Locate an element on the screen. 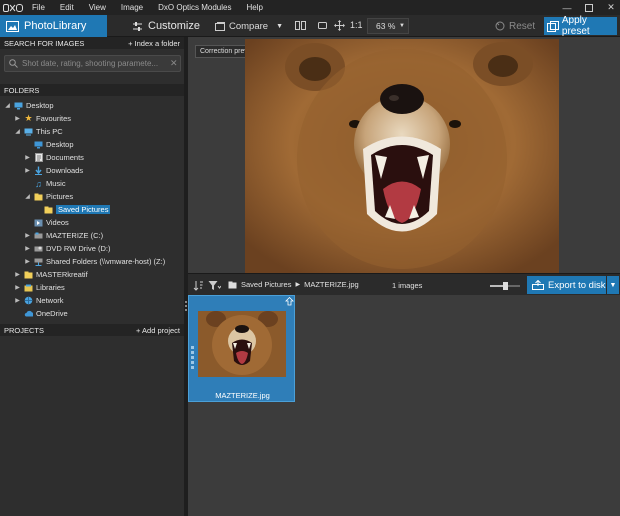  folder-item-downloads: ▶ Downloads is located at coordinates (53, 170).